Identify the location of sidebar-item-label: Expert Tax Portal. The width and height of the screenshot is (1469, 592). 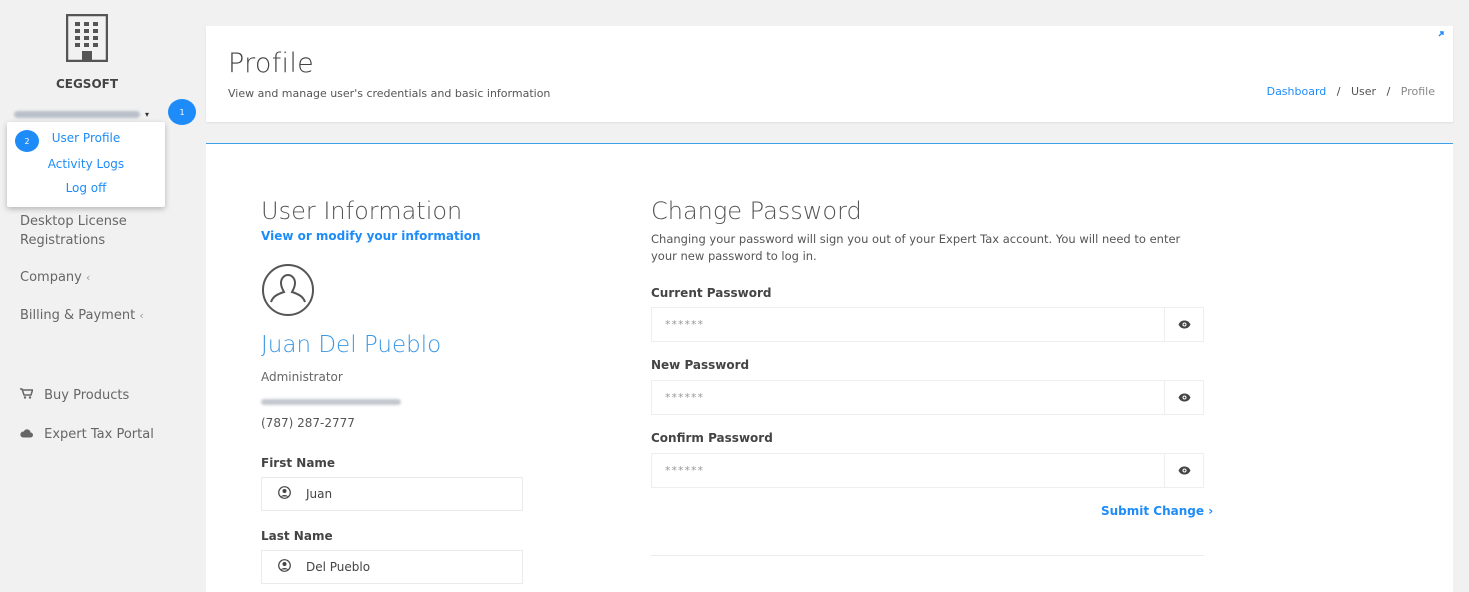
(99, 434).